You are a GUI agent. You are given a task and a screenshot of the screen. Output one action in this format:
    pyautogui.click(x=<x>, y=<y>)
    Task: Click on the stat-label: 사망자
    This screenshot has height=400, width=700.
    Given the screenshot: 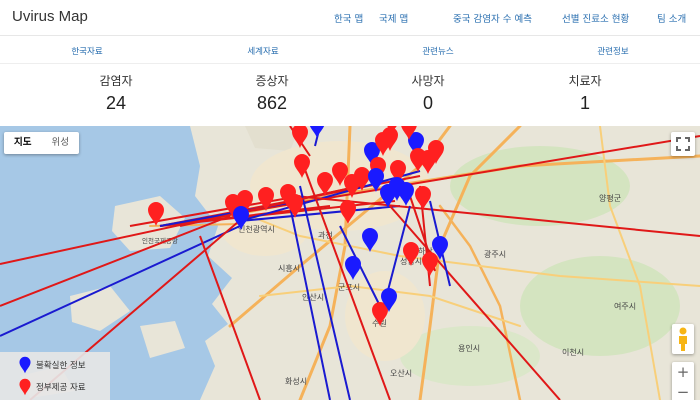 What is the action you would take?
    pyautogui.click(x=428, y=81)
    